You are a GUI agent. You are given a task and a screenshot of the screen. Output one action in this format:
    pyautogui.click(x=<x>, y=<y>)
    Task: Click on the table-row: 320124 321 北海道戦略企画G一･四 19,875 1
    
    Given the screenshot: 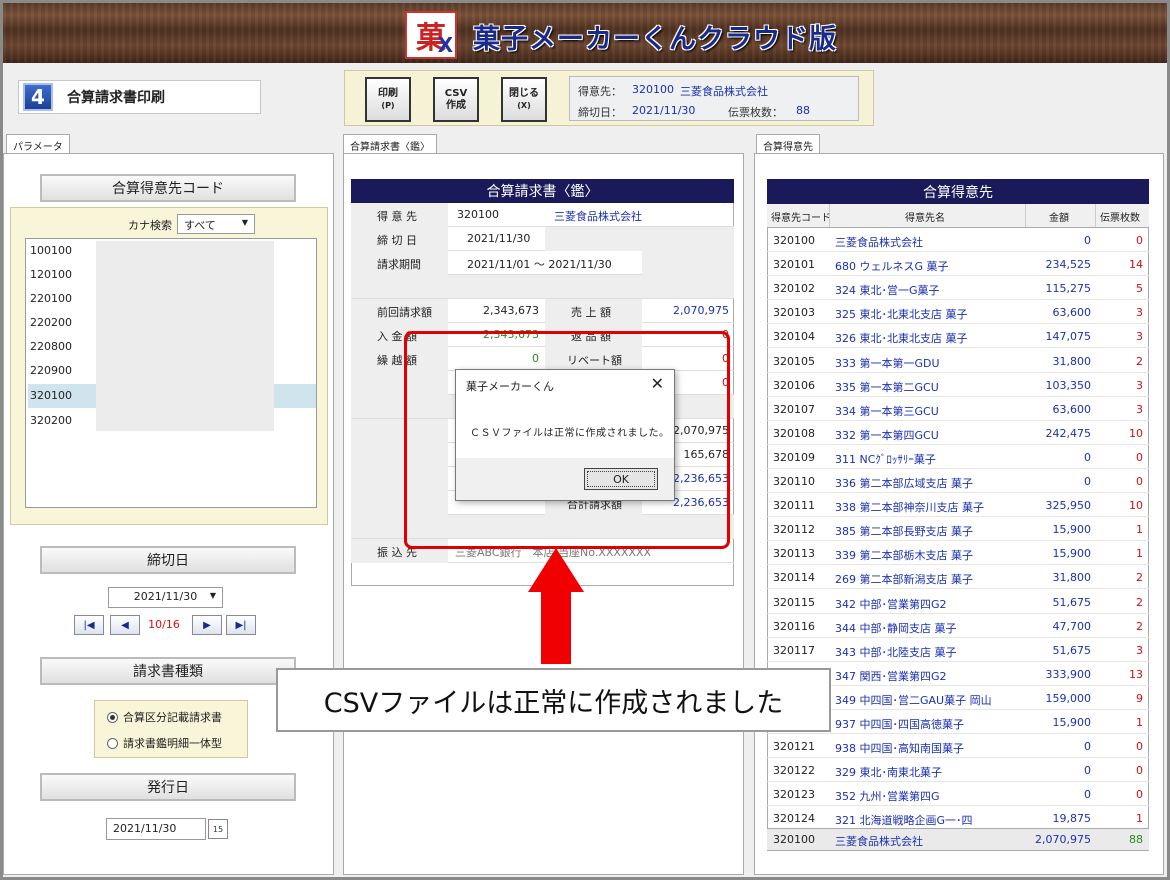 What is the action you would take?
    pyautogui.click(x=958, y=818)
    